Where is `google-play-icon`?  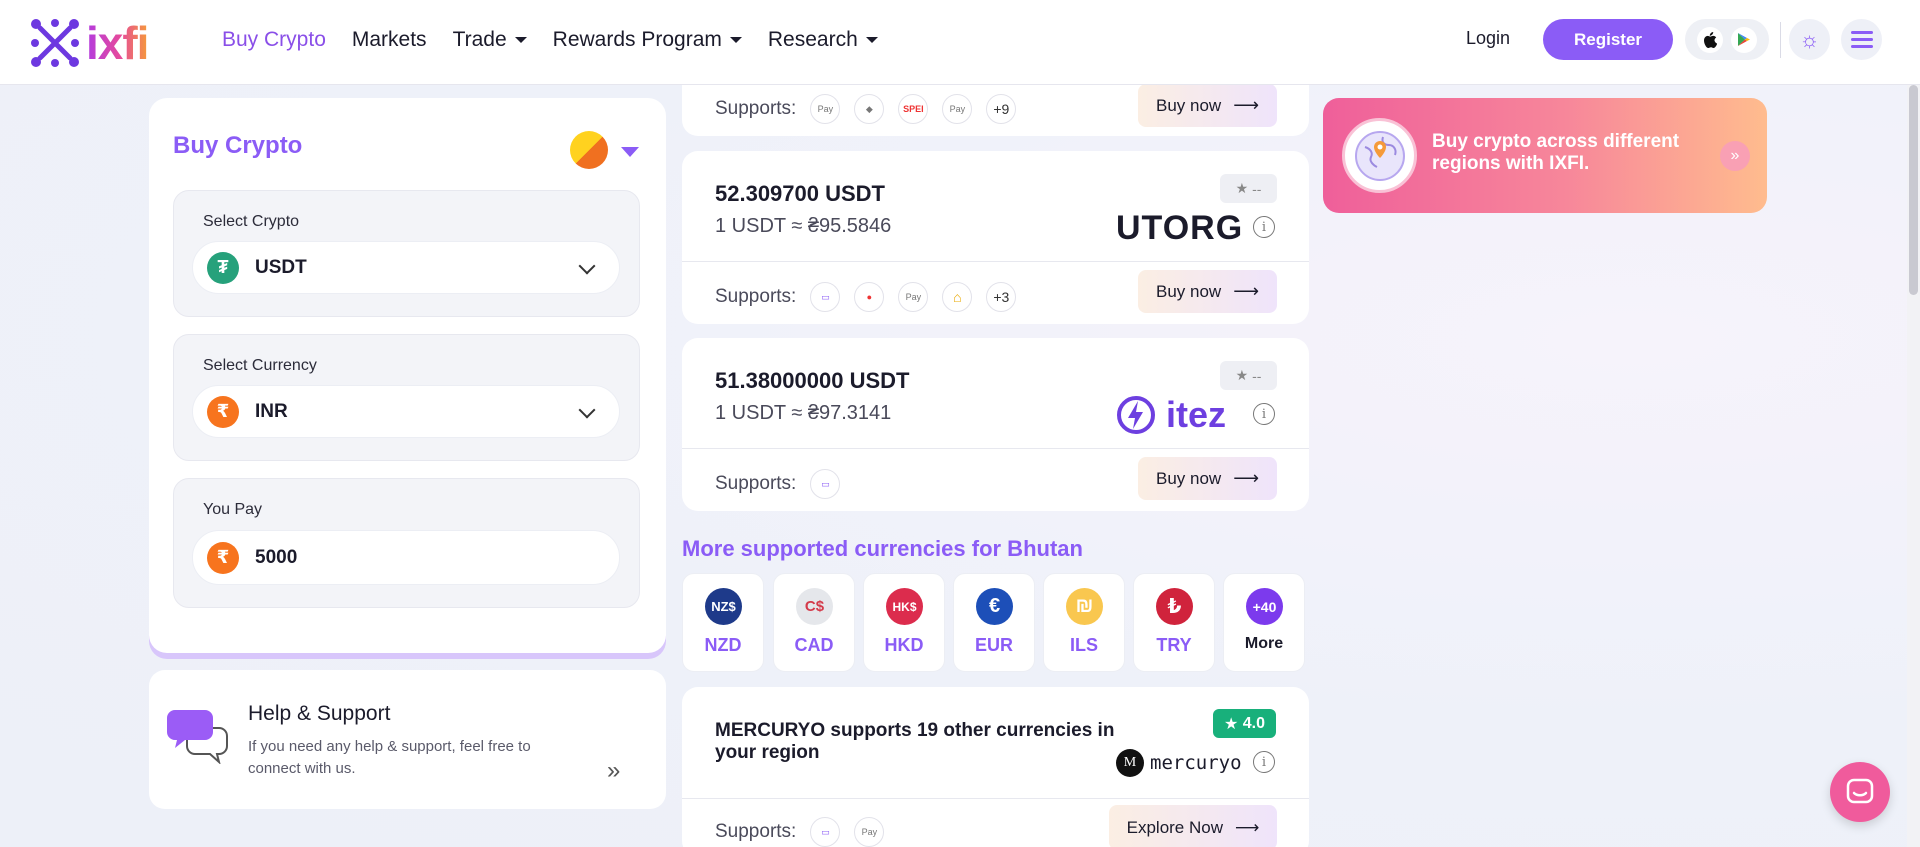
google-play-icon is located at coordinates (1744, 39).